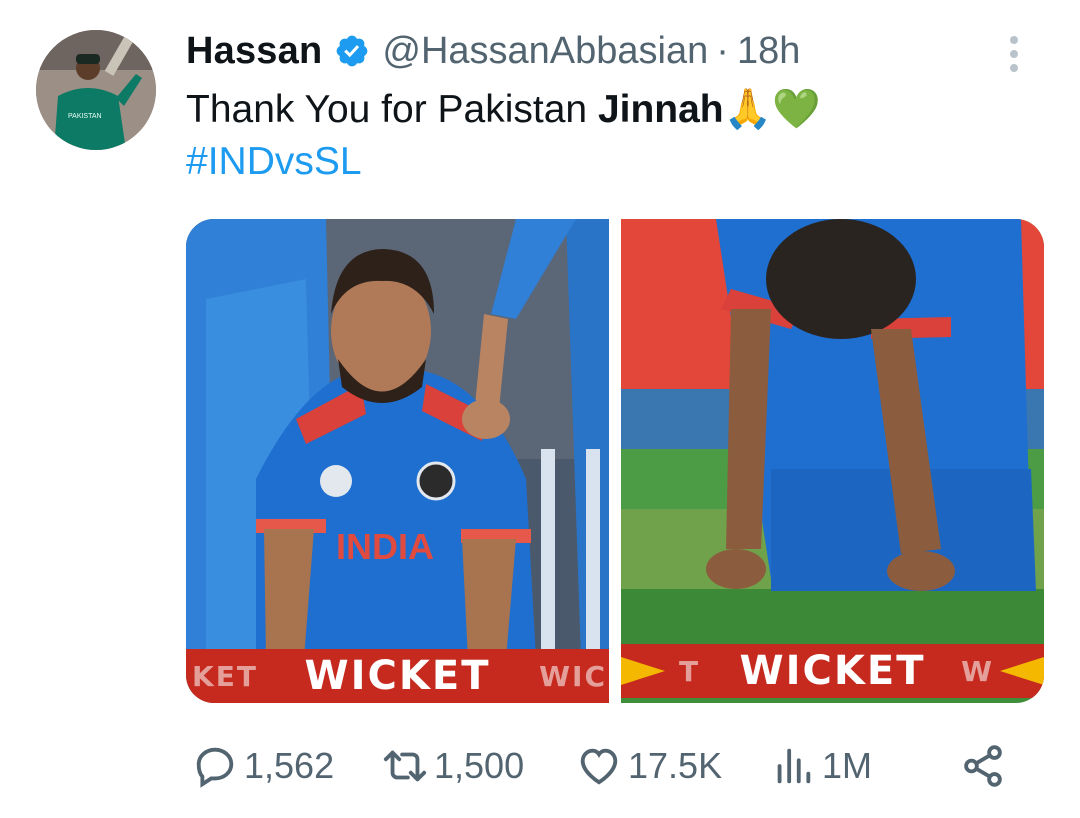 The width and height of the screenshot is (1080, 818). Describe the element at coordinates (821, 766) in the screenshot. I see `views-button: 1M` at that location.